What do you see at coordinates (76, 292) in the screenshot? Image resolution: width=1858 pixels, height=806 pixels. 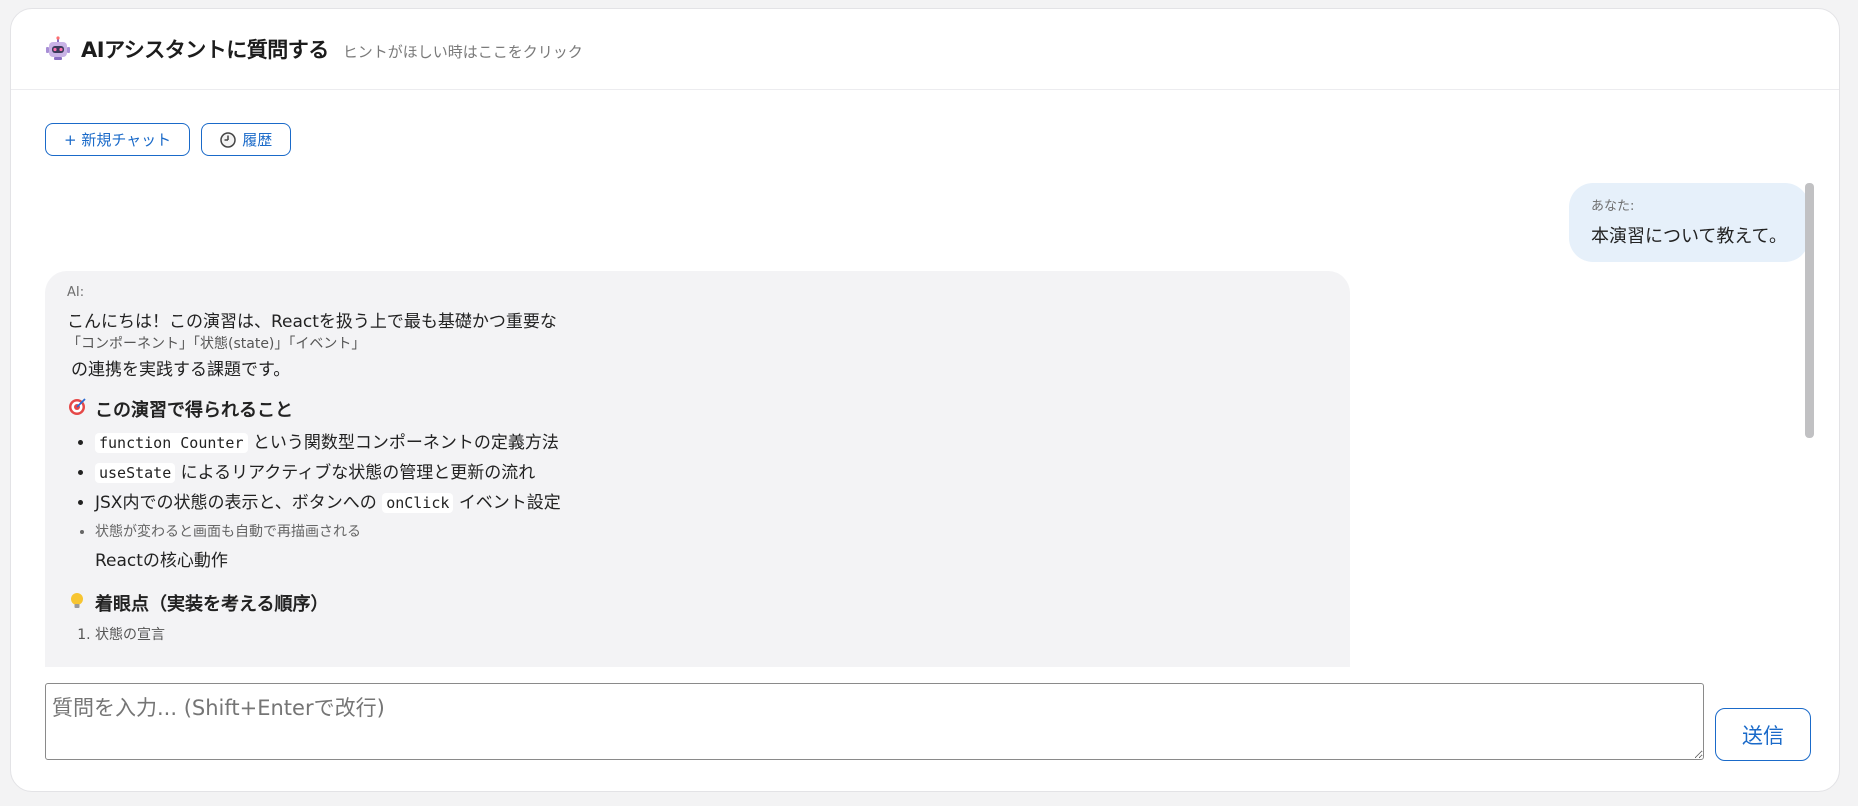 I see `ai-label: AI:` at bounding box center [76, 292].